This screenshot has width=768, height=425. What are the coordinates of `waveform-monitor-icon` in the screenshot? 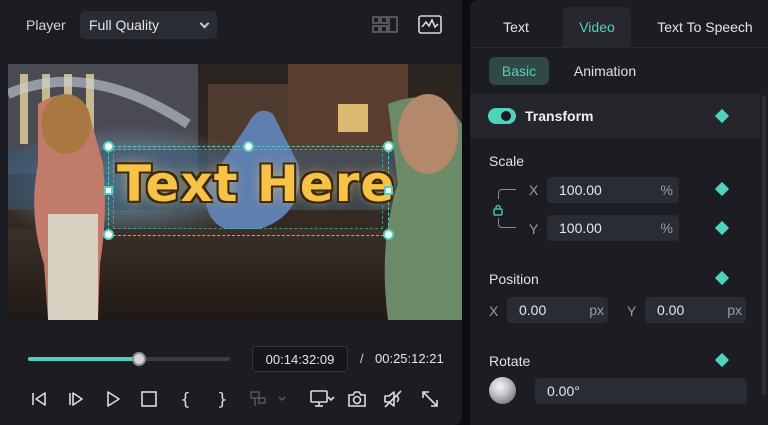 It's located at (430, 25).